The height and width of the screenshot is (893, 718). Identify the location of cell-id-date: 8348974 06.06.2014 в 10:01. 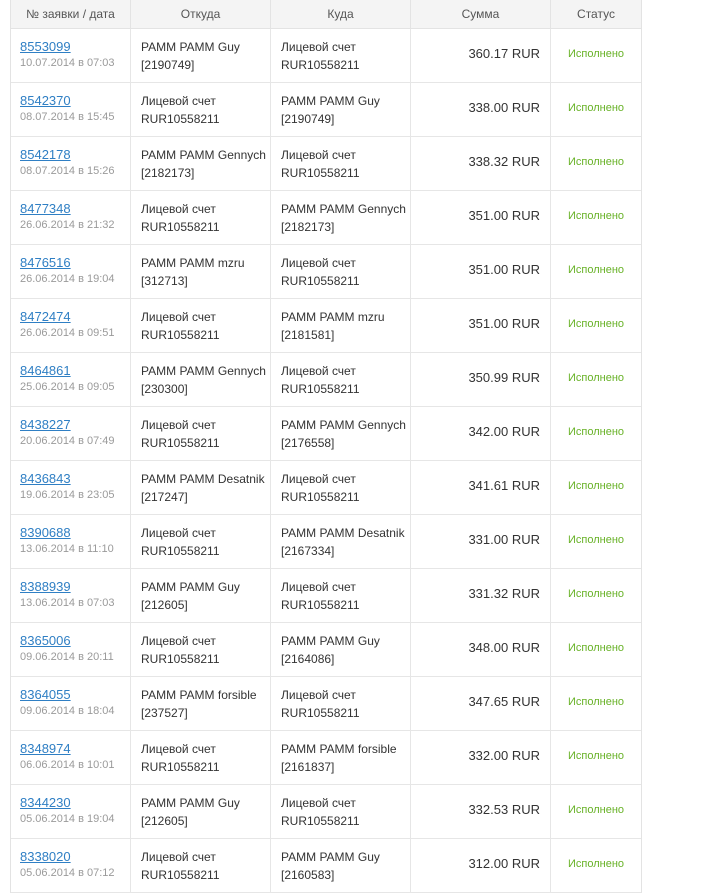
(71, 757).